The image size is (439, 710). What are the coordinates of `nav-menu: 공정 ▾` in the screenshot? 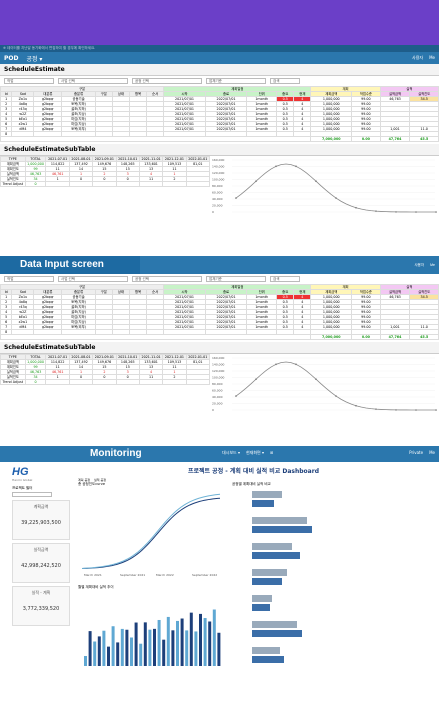 It's located at (34, 58).